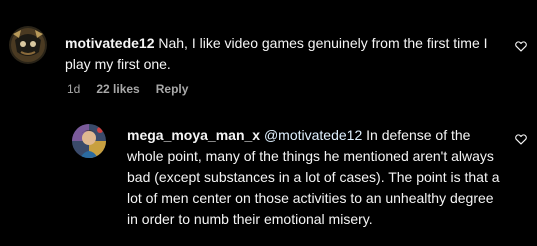  I want to click on comment-username: motivatede12, so click(109, 43).